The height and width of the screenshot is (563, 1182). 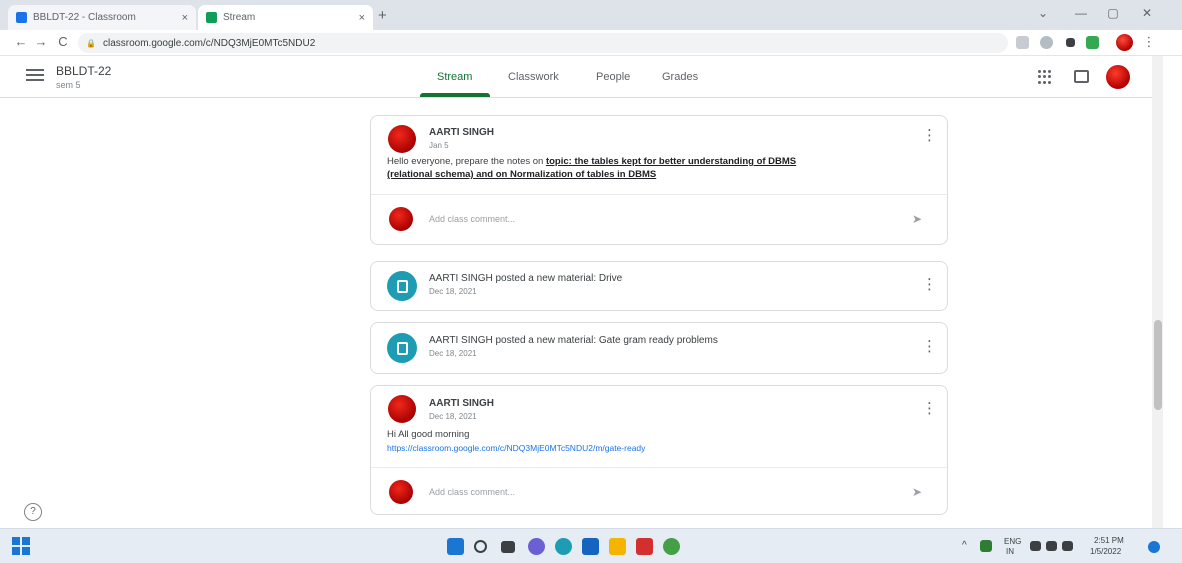 What do you see at coordinates (964, 545) in the screenshot?
I see `tray-overflow-icon: ^` at bounding box center [964, 545].